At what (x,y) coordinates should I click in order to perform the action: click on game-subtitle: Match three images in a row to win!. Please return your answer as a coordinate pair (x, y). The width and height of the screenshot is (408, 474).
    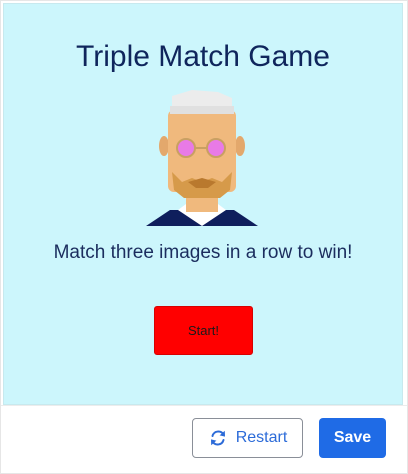
    Looking at the image, I should click on (203, 252).